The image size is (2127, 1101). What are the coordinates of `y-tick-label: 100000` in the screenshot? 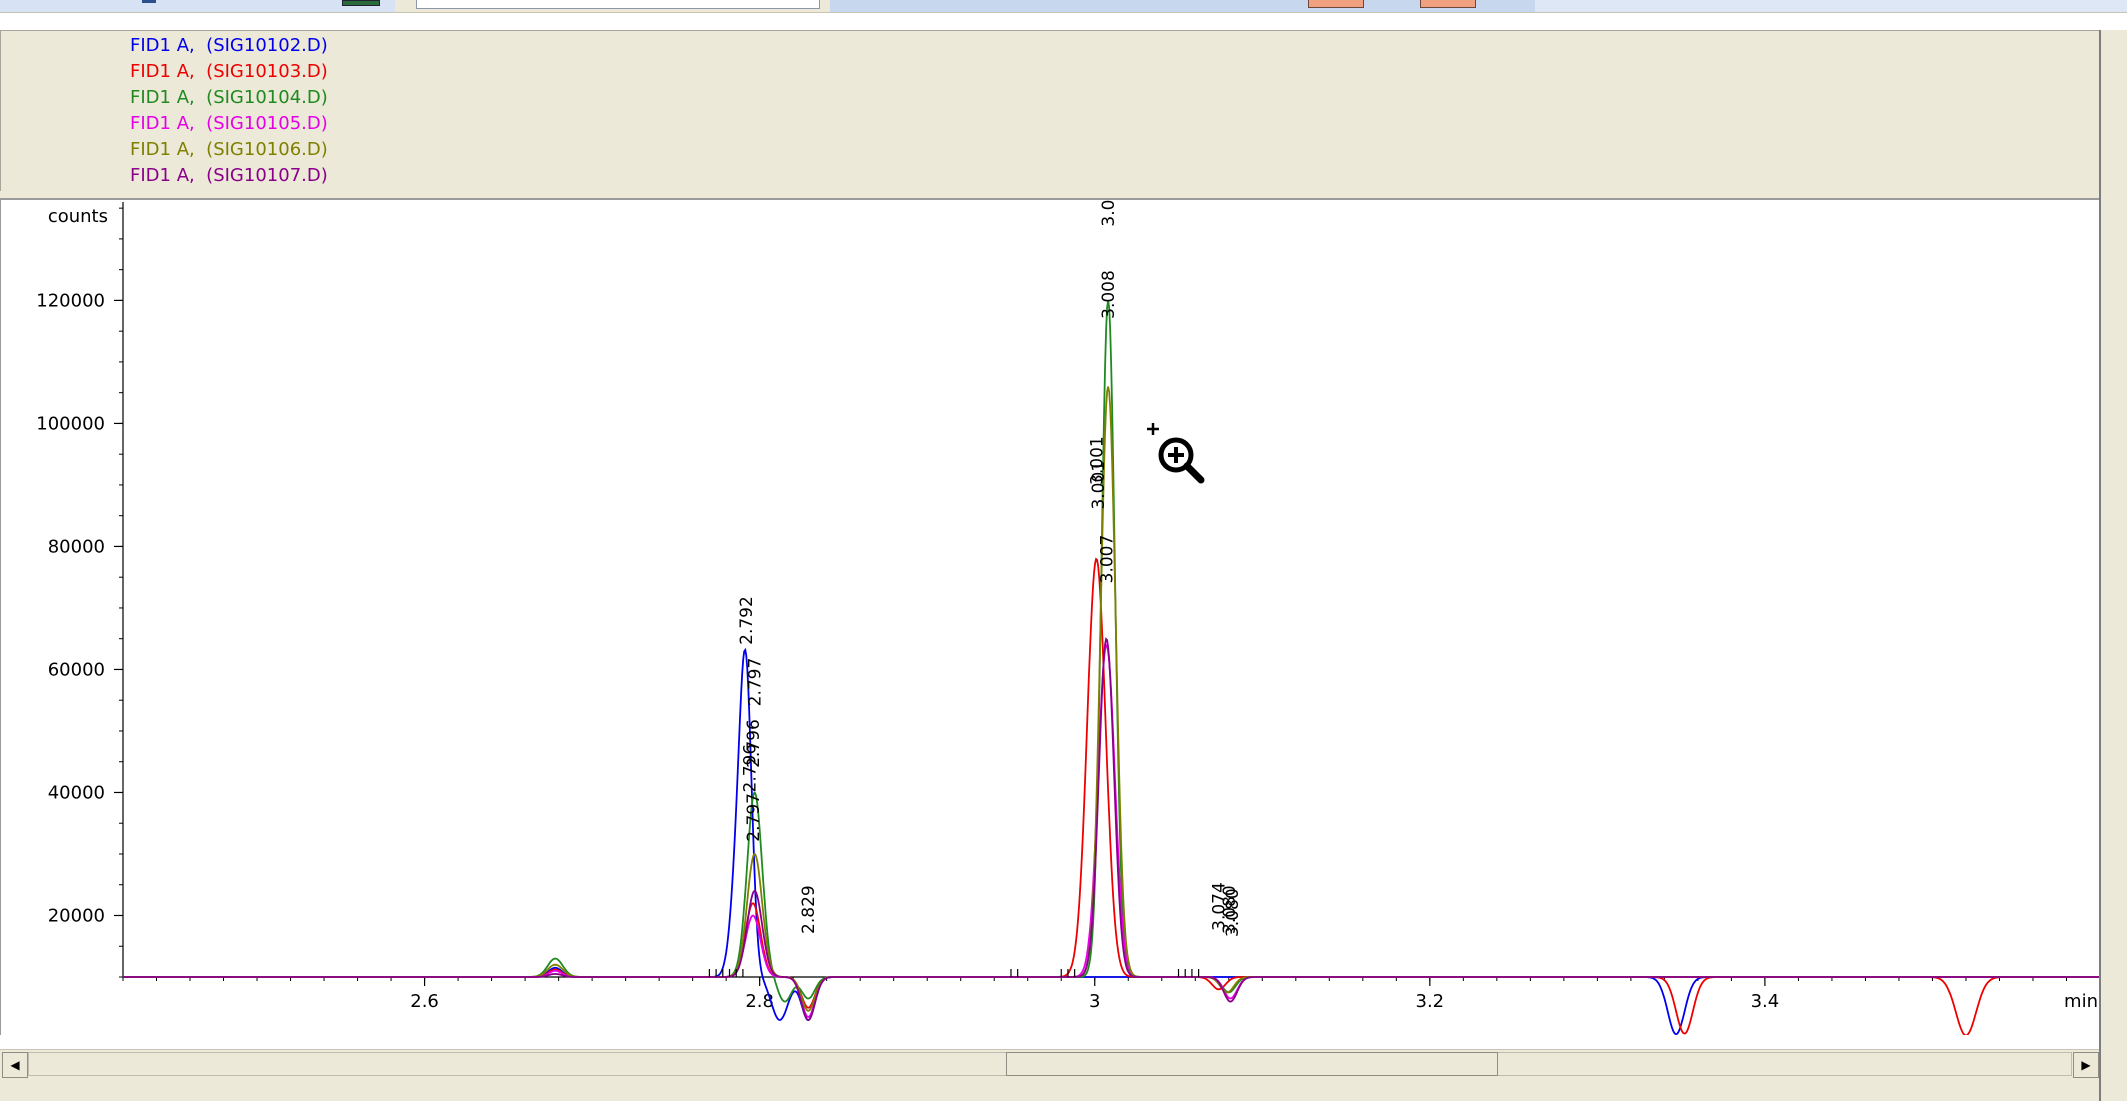 It's located at (70, 423).